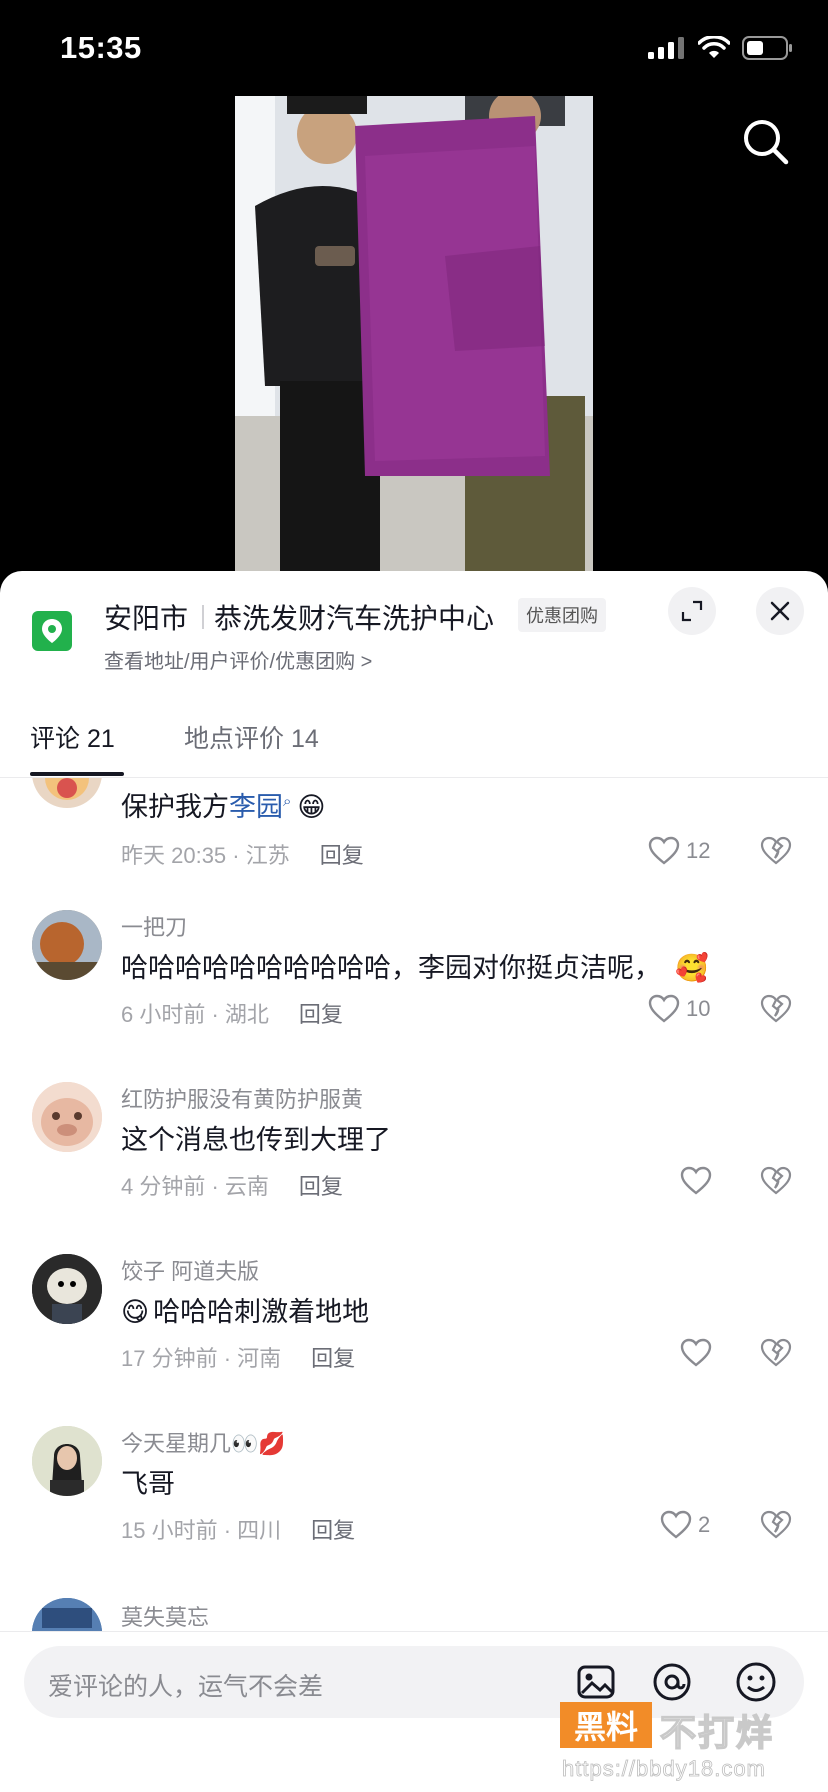  What do you see at coordinates (135, 1312) in the screenshot?
I see `comment-emoji: 😋` at bounding box center [135, 1312].